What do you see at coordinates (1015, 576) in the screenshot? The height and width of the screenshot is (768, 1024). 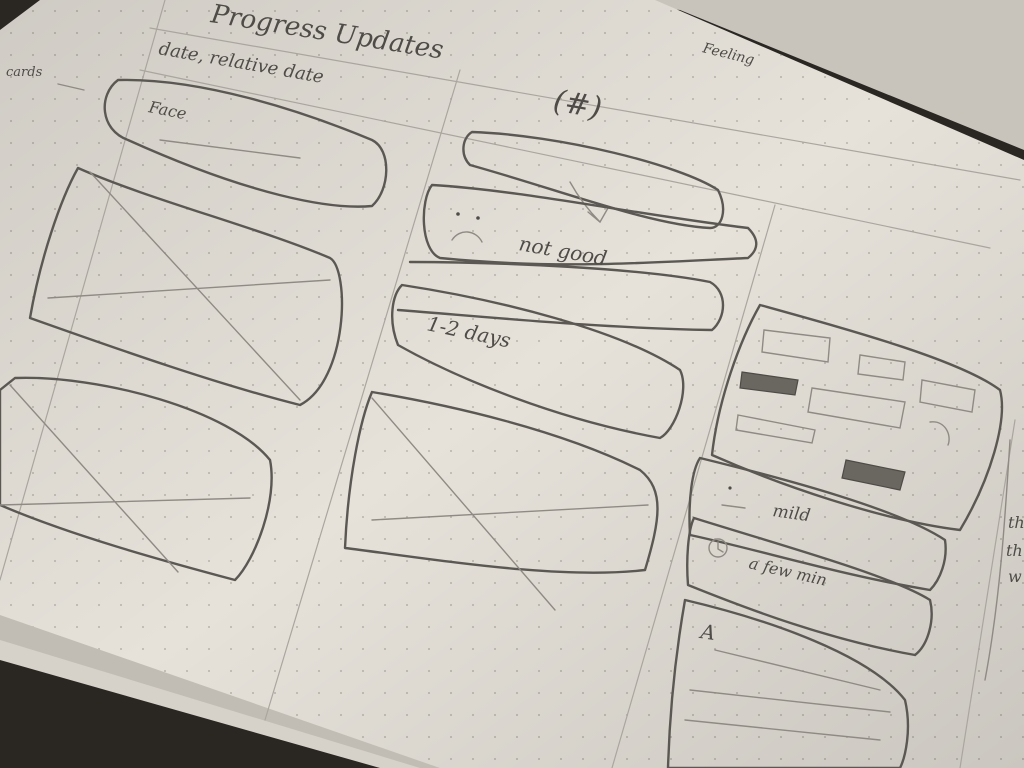 I see `right-edge-note-3: w` at bounding box center [1015, 576].